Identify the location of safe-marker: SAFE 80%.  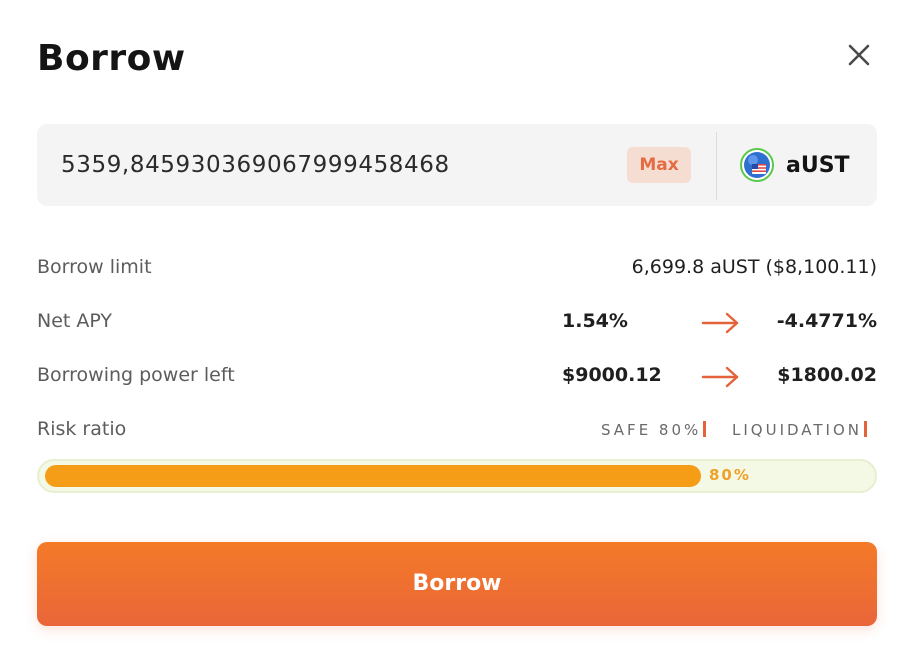
(654, 430).